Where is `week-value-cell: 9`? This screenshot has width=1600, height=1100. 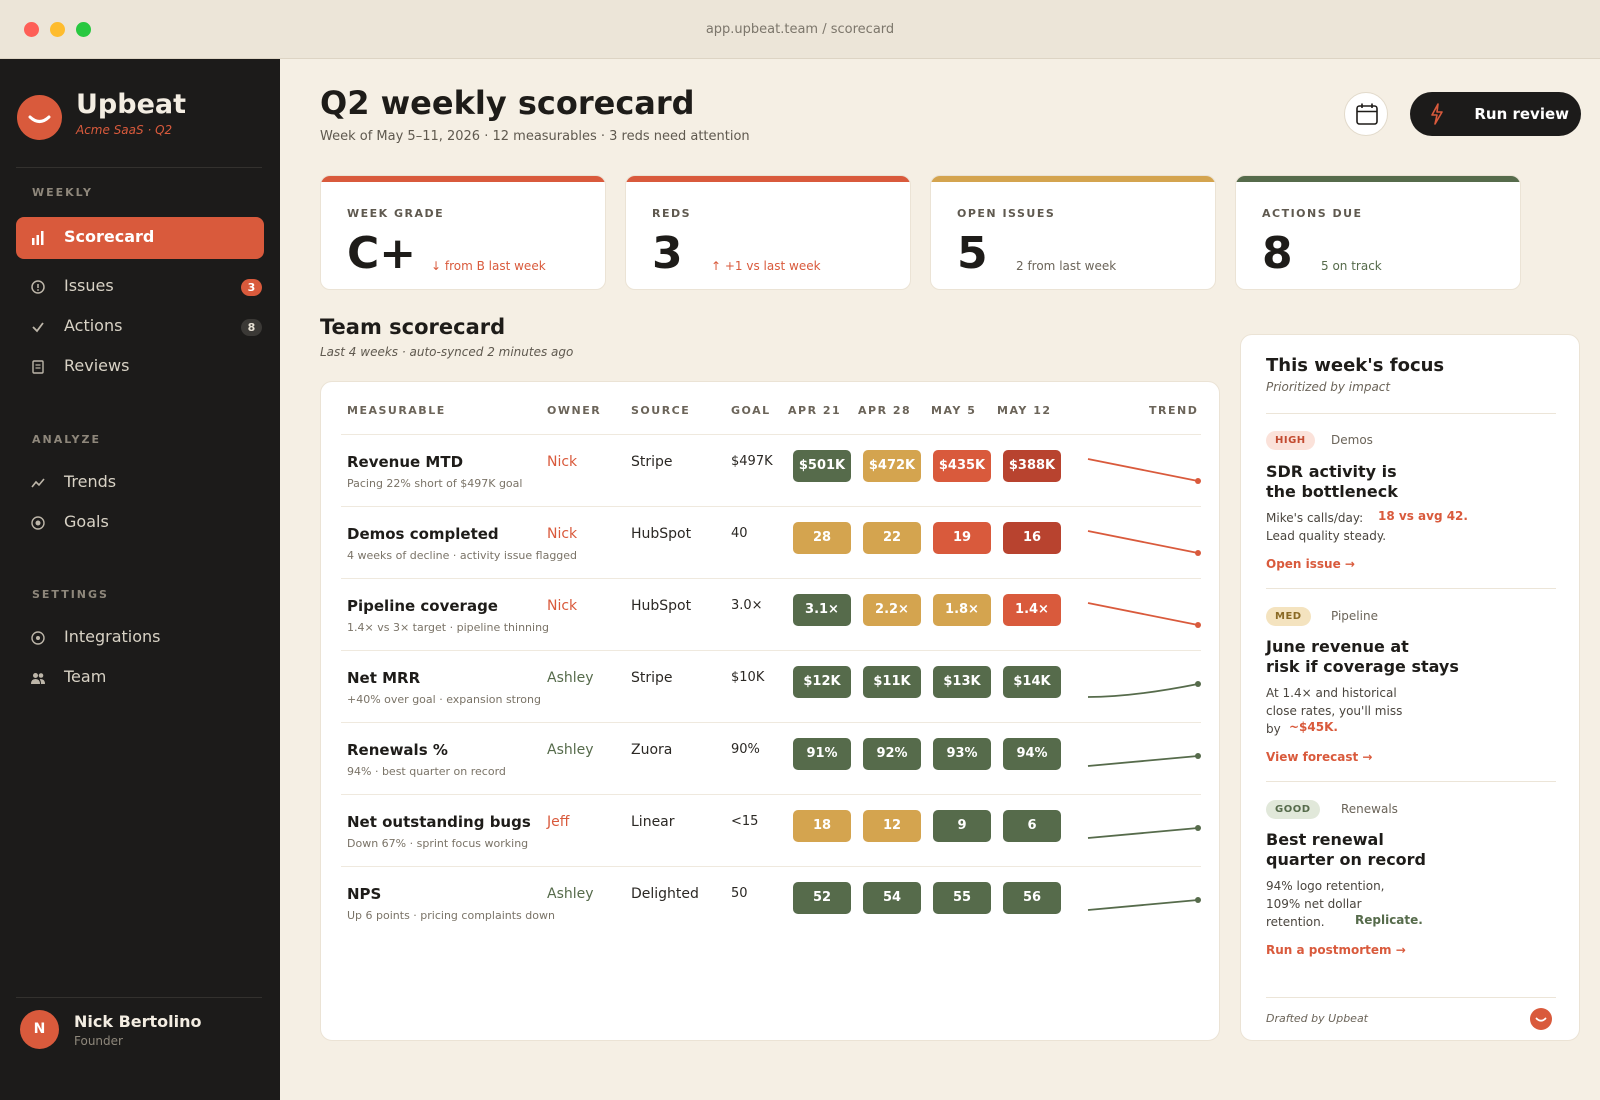
week-value-cell: 9 is located at coordinates (962, 826).